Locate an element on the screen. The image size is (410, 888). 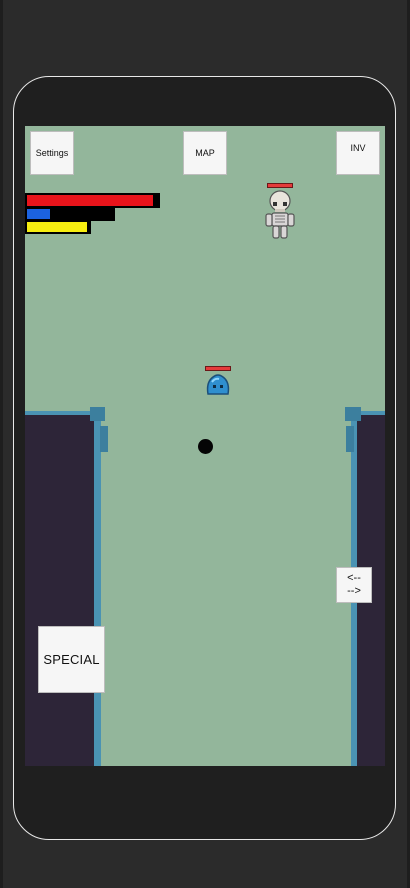
inventory-button: INV is located at coordinates (358, 153).